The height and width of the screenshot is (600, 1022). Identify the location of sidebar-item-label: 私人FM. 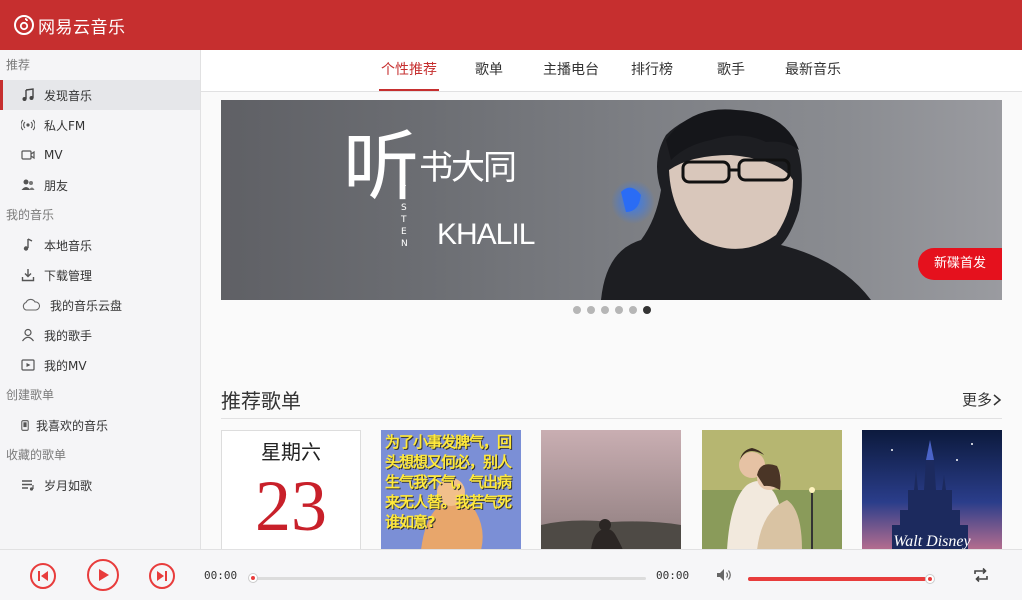
(65, 125).